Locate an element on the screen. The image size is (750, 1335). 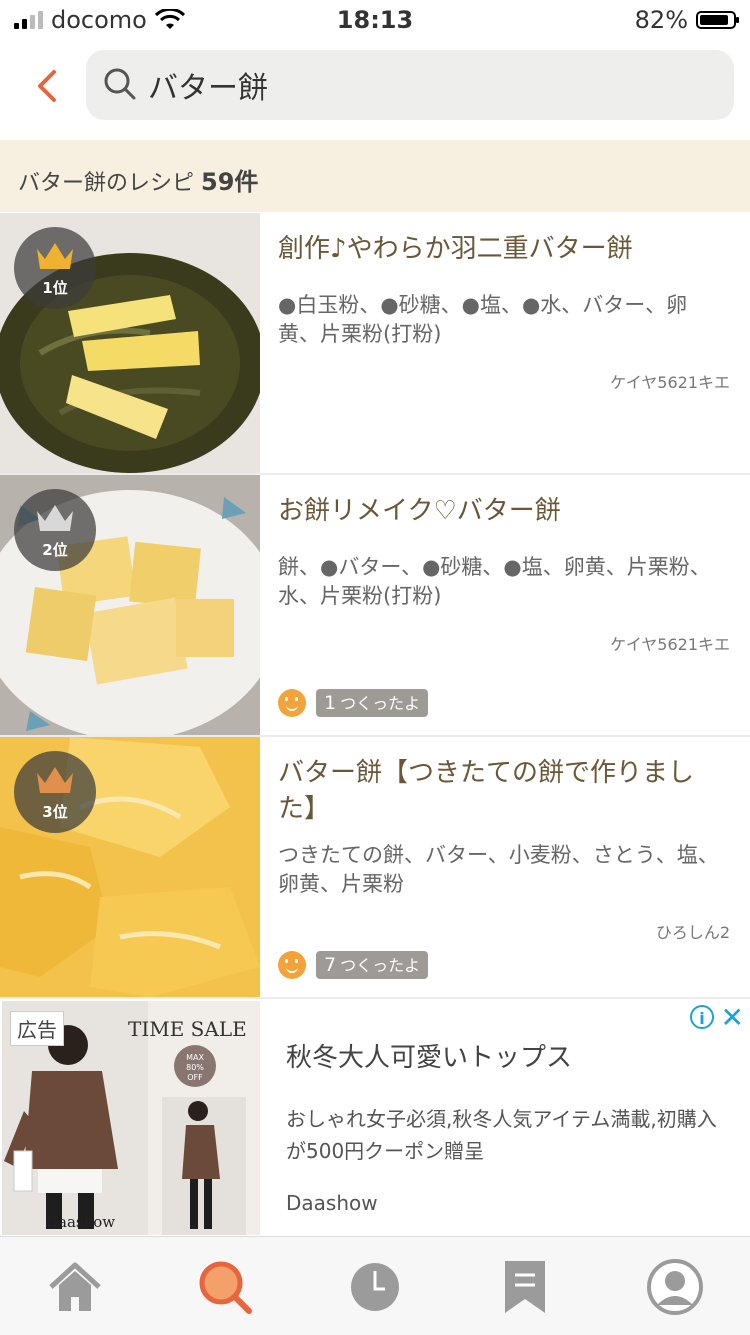
ad-advertiser: Daashow is located at coordinates (332, 1203).